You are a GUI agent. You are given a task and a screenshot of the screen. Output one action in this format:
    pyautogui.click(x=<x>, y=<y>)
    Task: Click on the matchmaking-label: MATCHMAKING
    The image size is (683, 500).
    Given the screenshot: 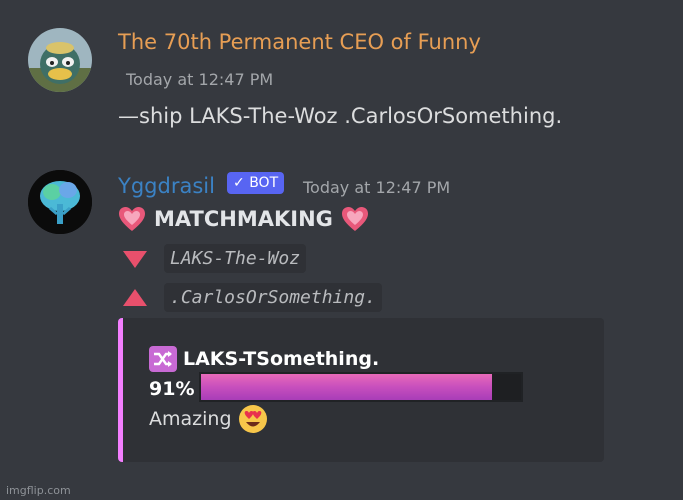 What is the action you would take?
    pyautogui.click(x=243, y=219)
    